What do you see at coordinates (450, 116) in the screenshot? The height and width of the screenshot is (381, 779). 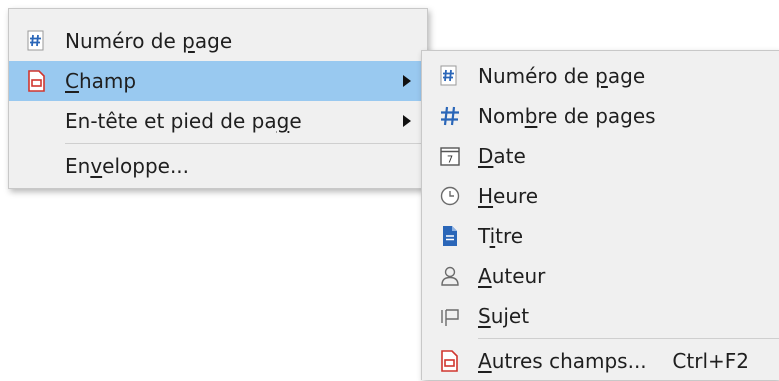 I see `page-count-icon` at bounding box center [450, 116].